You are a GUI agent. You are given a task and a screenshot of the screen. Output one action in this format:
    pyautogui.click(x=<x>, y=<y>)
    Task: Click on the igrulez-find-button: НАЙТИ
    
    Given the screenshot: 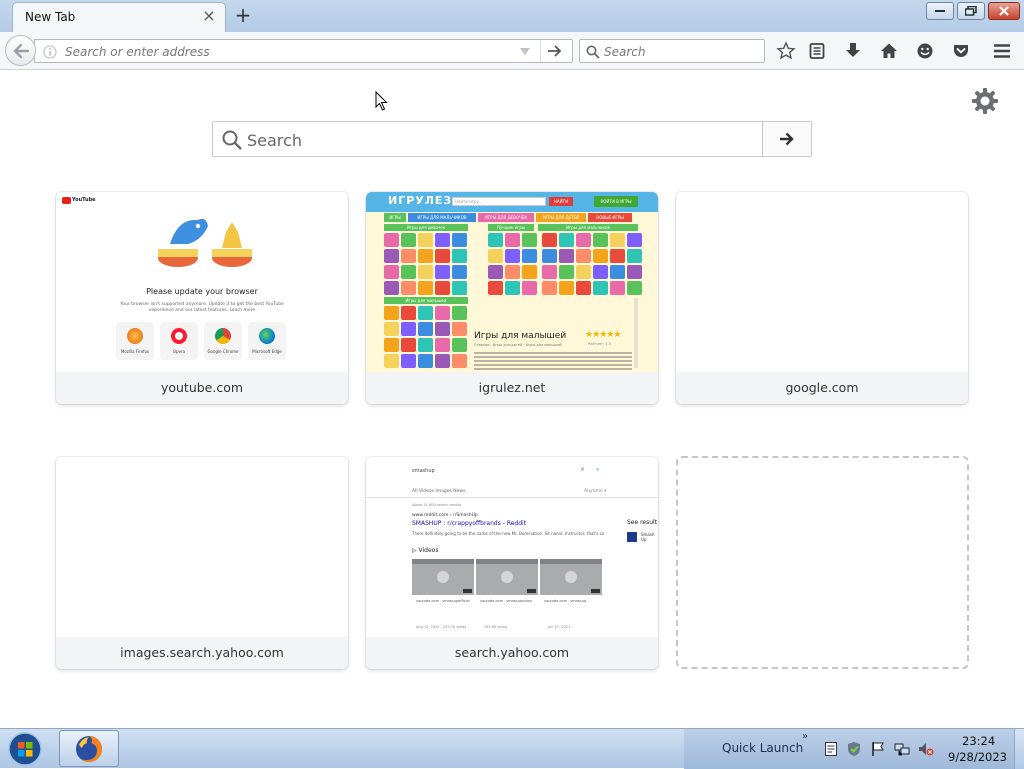 What is the action you would take?
    pyautogui.click(x=561, y=201)
    